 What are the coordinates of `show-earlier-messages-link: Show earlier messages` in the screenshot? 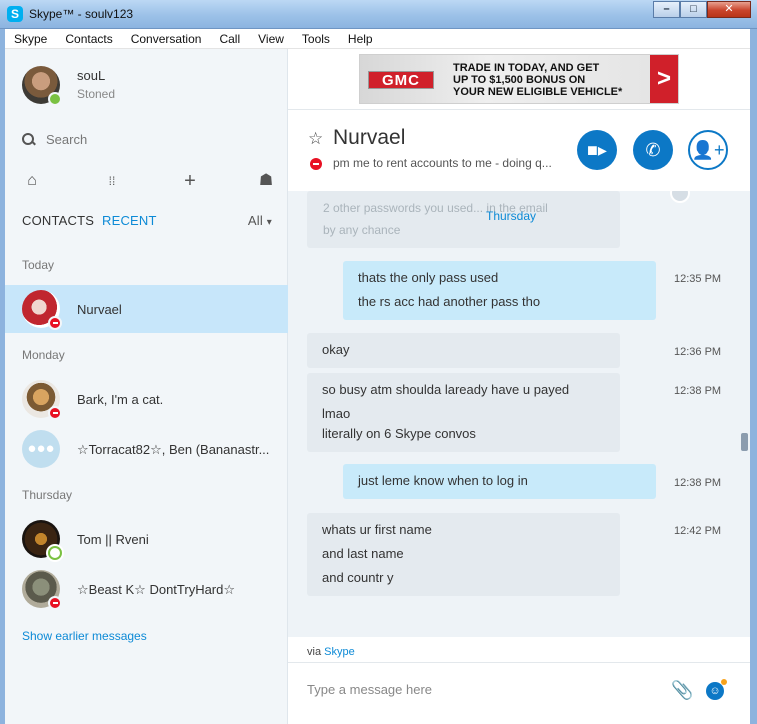 It's located at (84, 636).